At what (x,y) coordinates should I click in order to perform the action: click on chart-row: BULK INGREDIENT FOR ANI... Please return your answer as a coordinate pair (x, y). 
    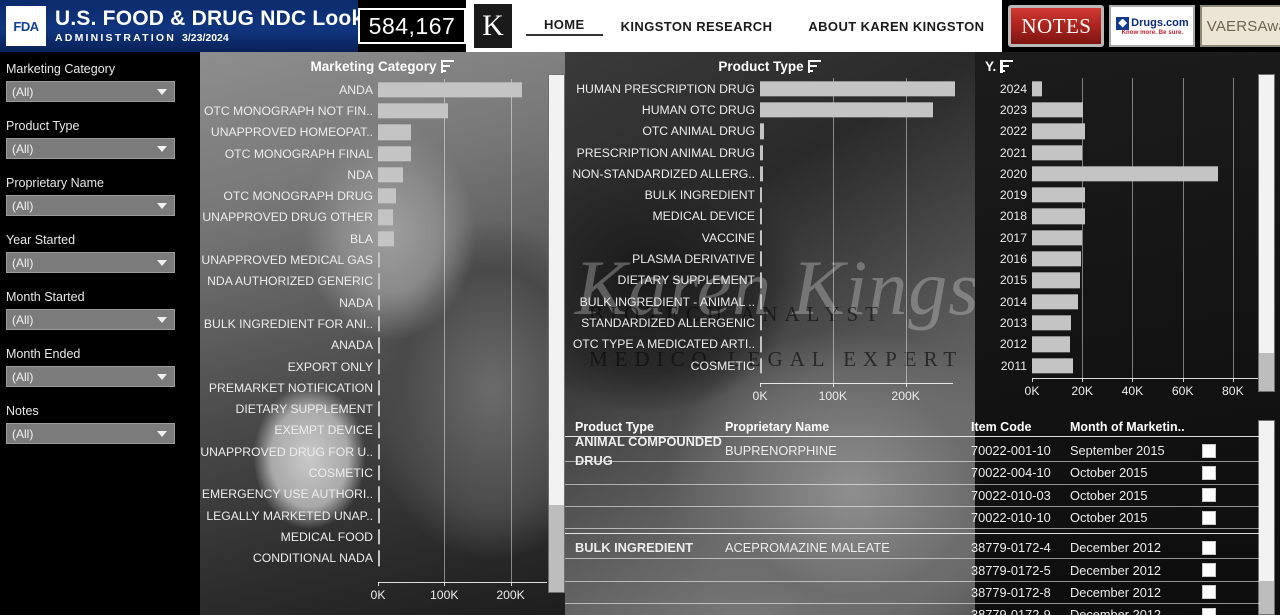
    Looking at the image, I should click on (382, 323).